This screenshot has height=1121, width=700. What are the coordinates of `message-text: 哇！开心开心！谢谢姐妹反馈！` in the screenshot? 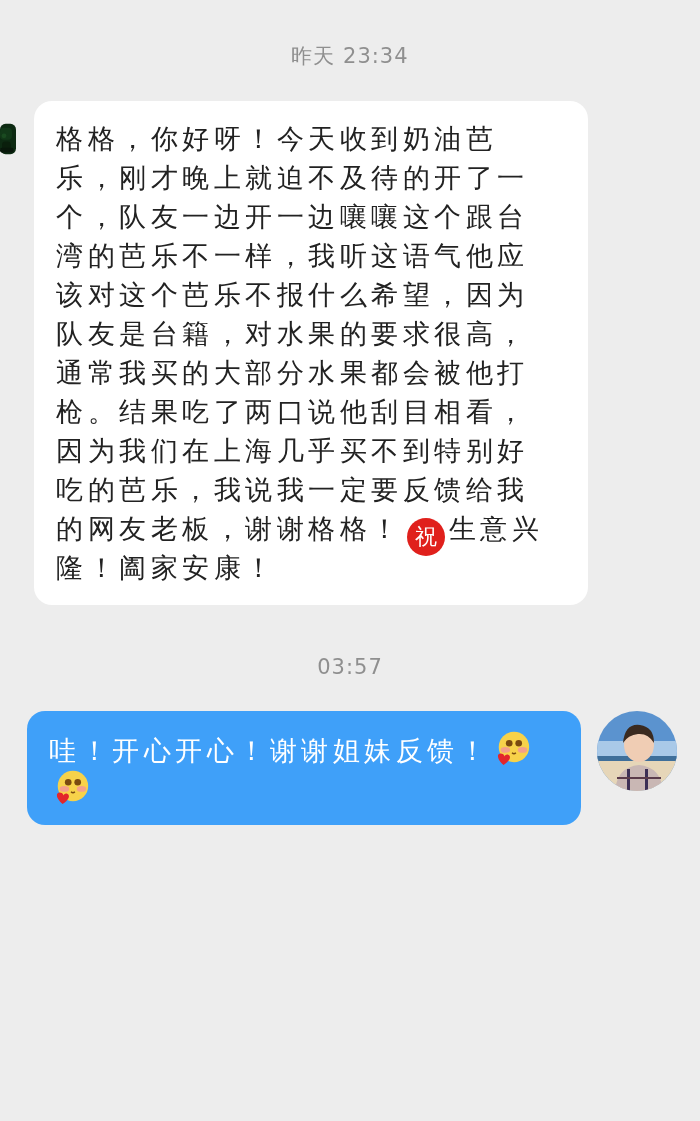 It's located at (269, 750).